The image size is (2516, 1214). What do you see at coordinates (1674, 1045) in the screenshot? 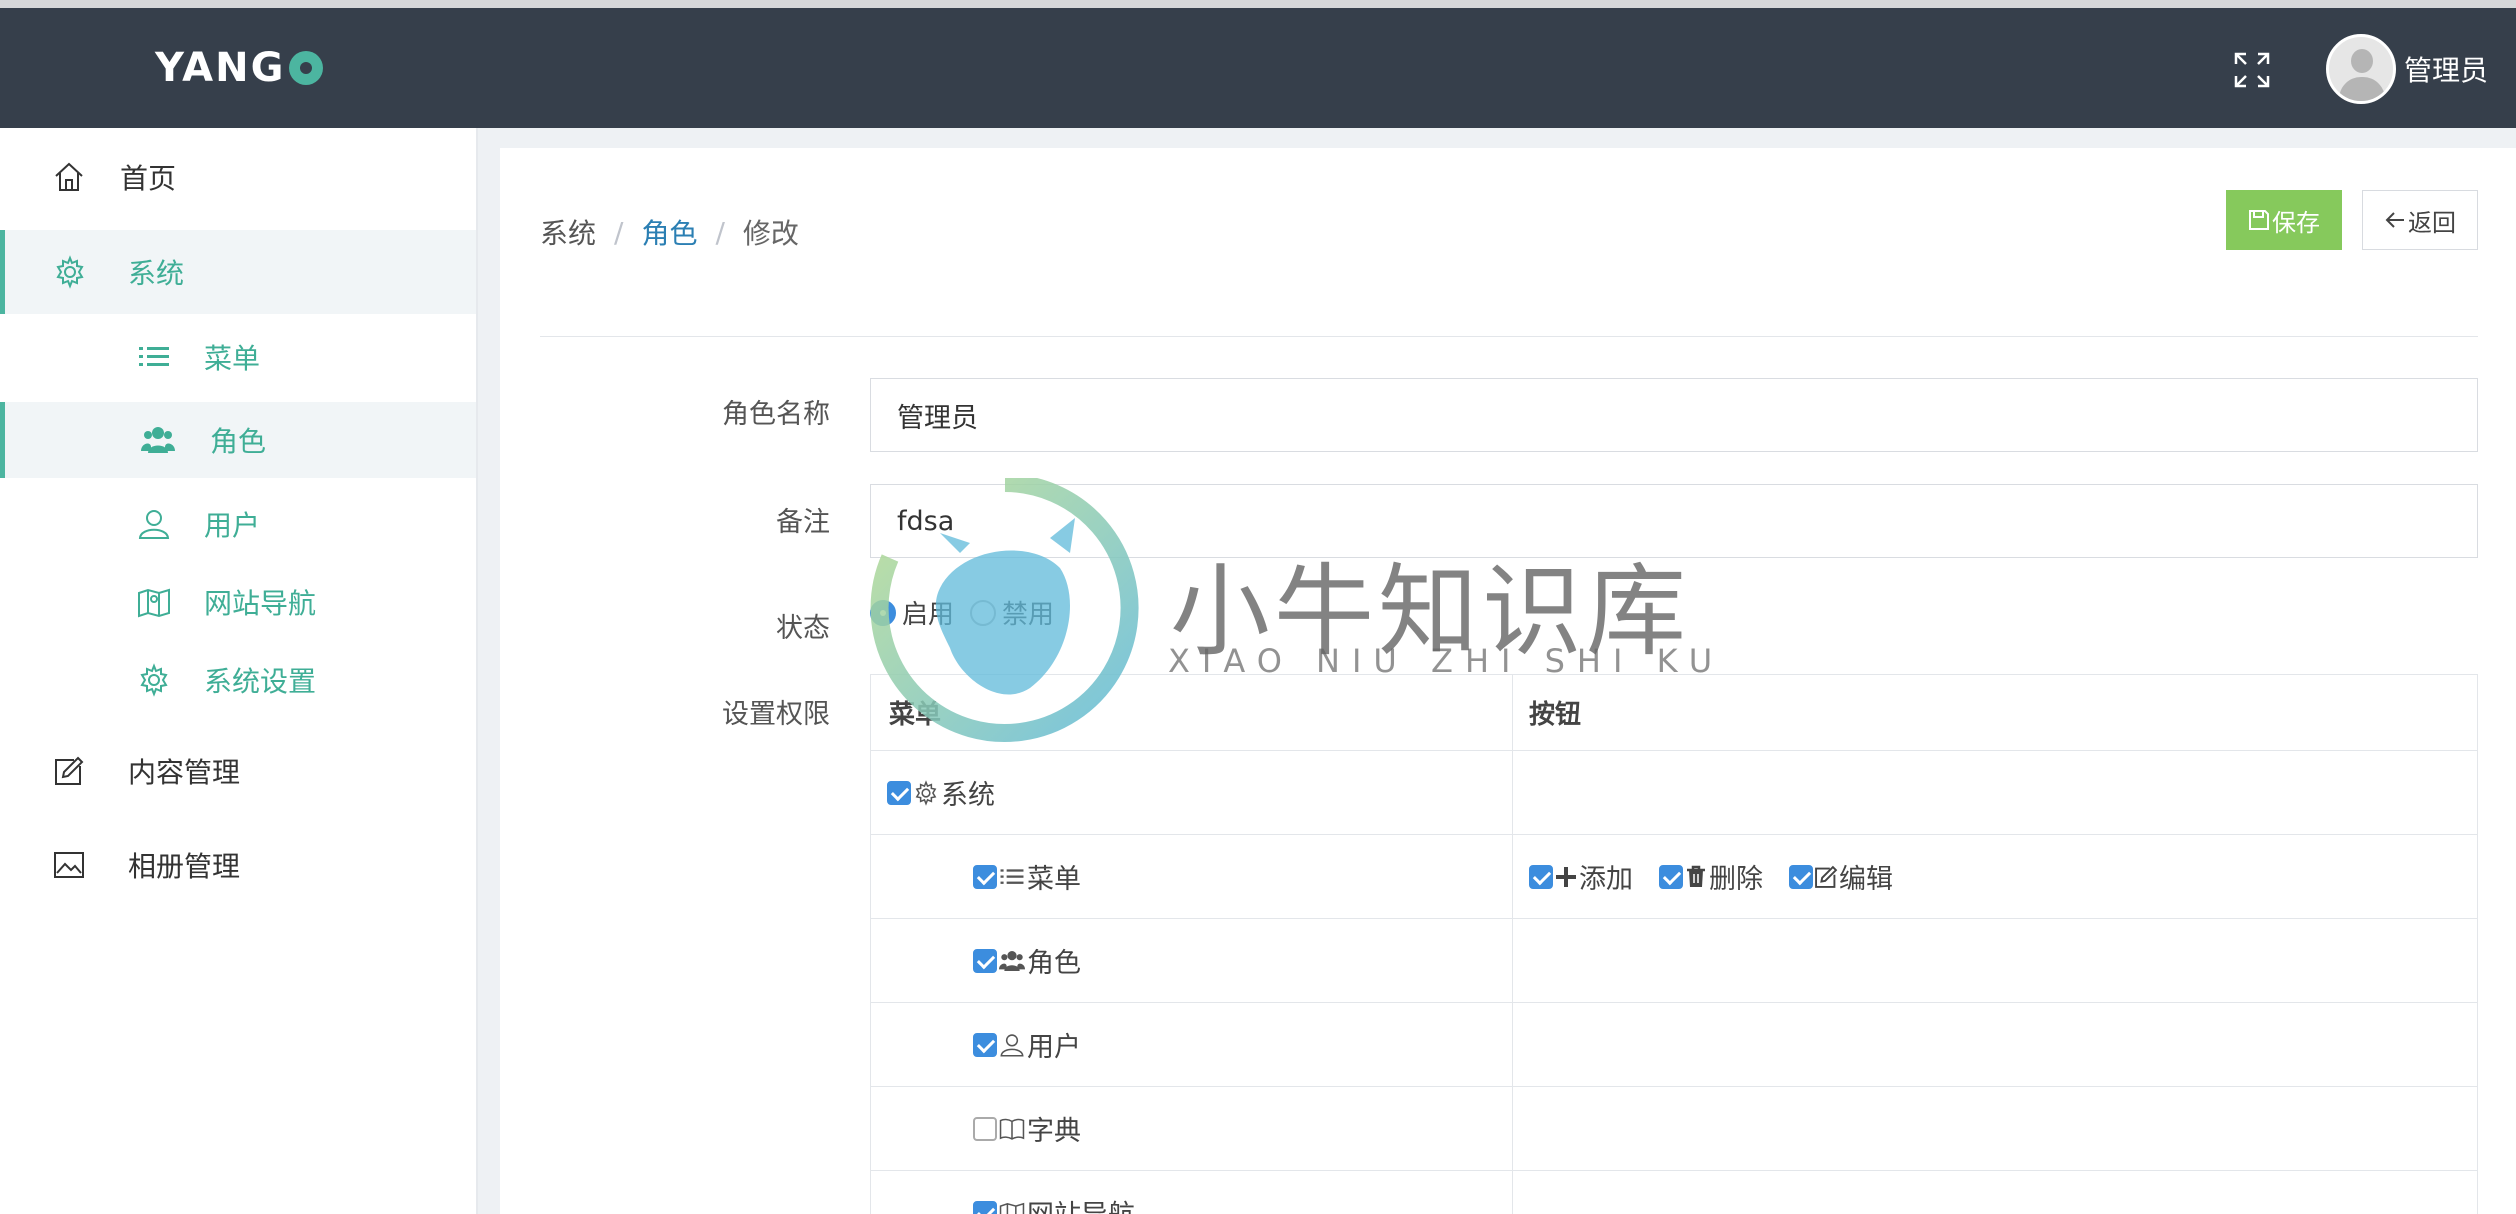
I see `table-row: 用户` at bounding box center [1674, 1045].